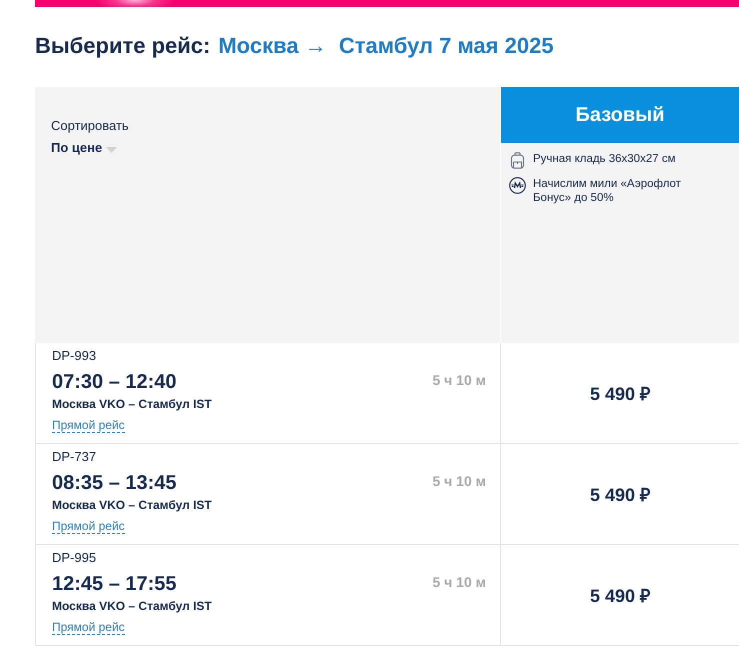 The height and width of the screenshot is (655, 739). What do you see at coordinates (122, 46) in the screenshot?
I see `page-title: Выберите рейс:` at bounding box center [122, 46].